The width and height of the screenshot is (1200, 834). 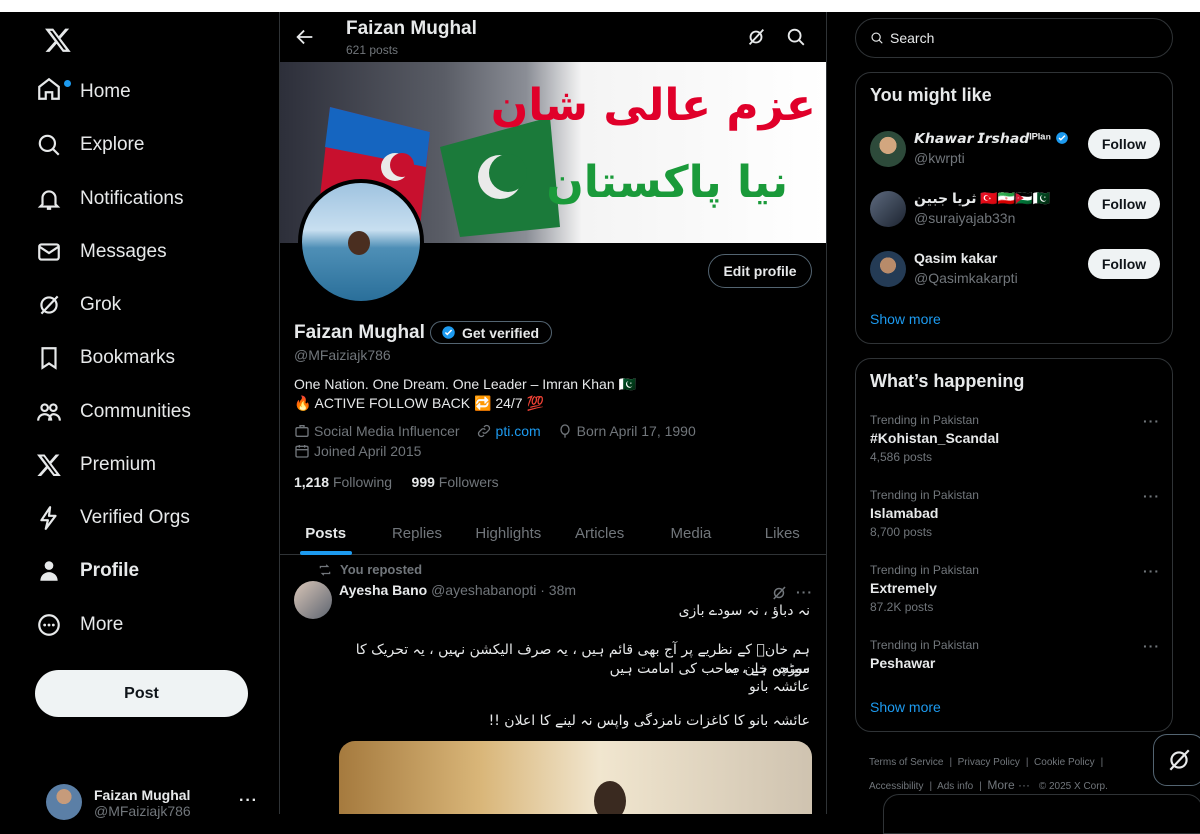 What do you see at coordinates (1015, 271) in the screenshot?
I see `suggestion-item: Qasim kakar @Qasimkakarpti Follow` at bounding box center [1015, 271].